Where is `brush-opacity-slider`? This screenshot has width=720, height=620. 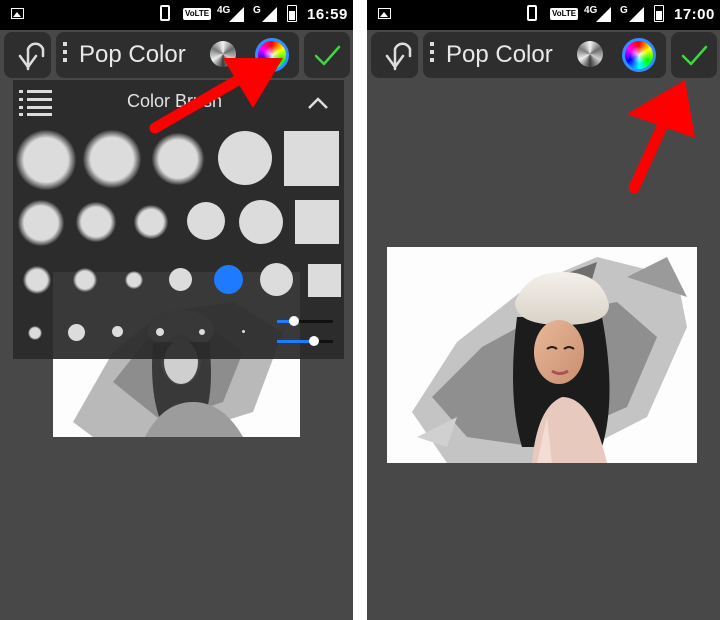 brush-opacity-slider is located at coordinates (305, 341).